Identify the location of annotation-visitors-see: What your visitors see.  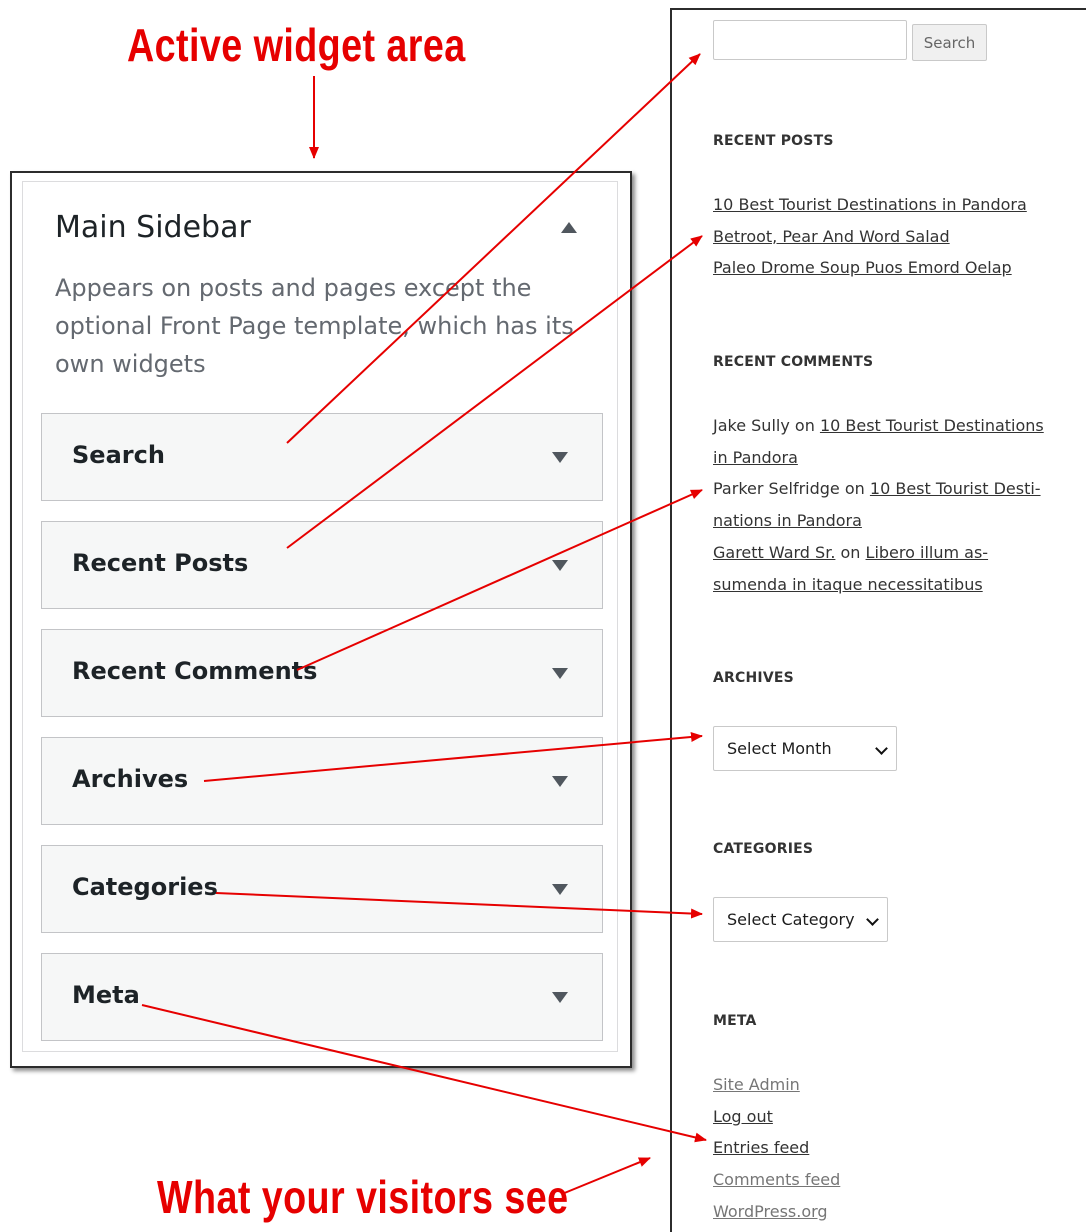
(363, 1197).